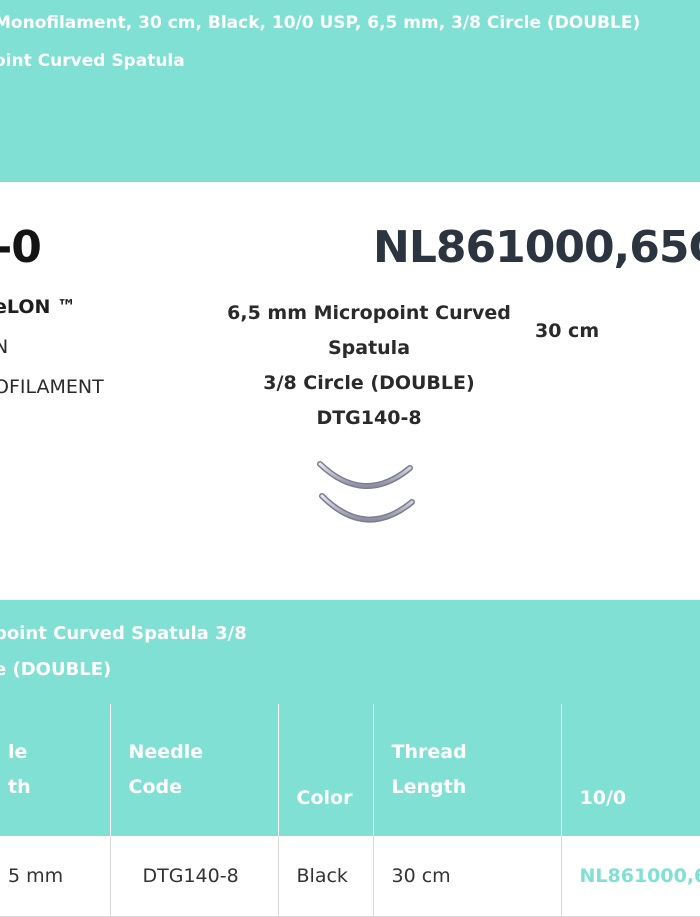  Describe the element at coordinates (52, 387) in the screenshot. I see `material-line: OFILAMENT` at that location.